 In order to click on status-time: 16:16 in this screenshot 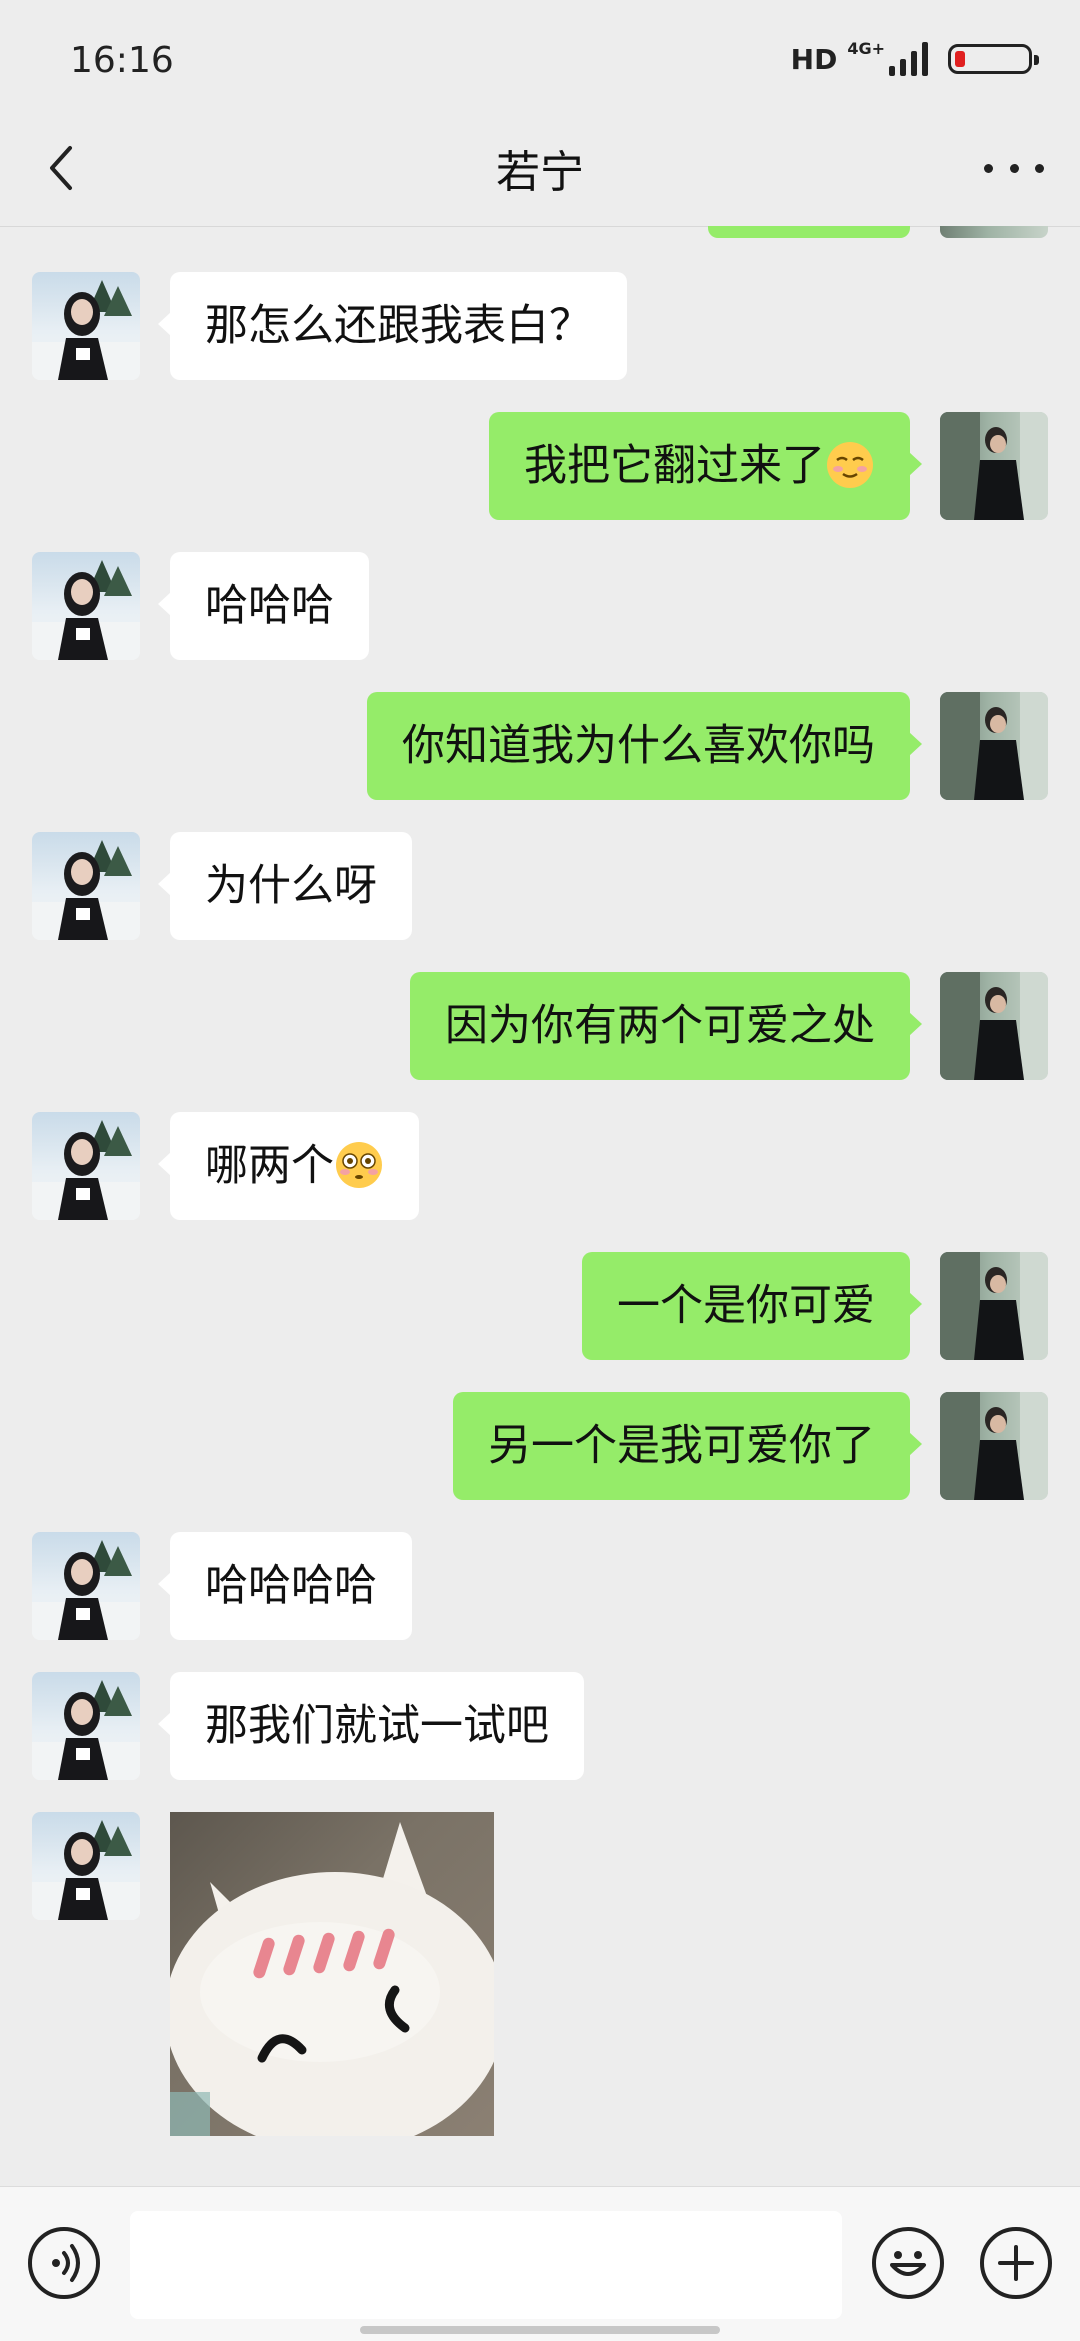, I will do `click(122, 60)`.